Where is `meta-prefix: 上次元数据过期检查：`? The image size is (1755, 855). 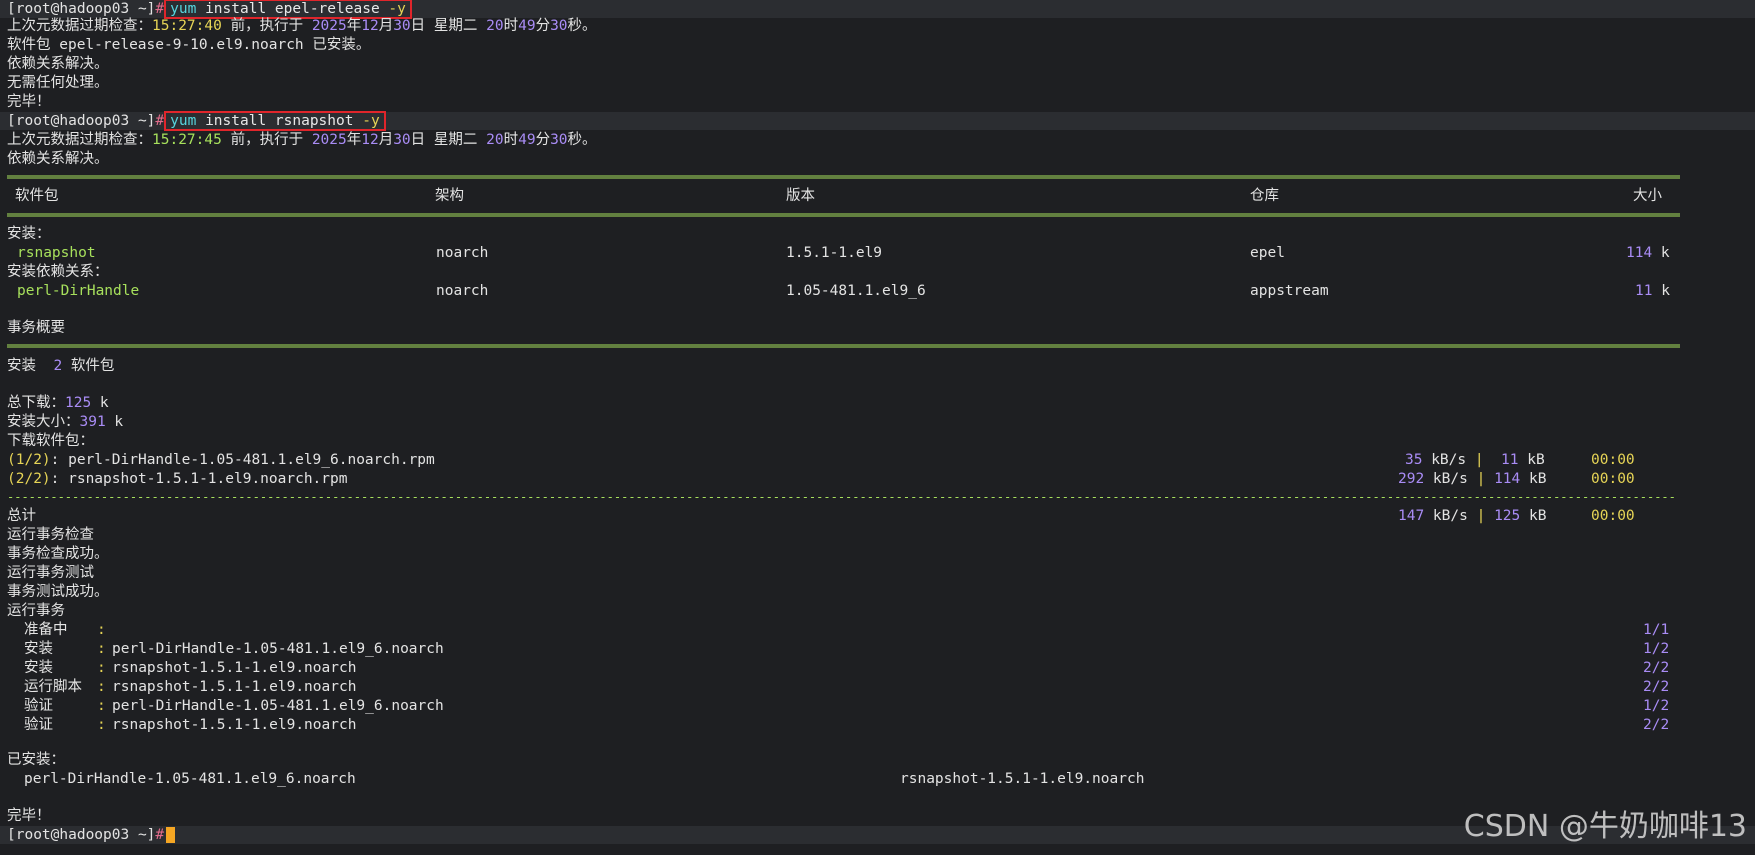 meta-prefix: 上次元数据过期检查： is located at coordinates (79, 26).